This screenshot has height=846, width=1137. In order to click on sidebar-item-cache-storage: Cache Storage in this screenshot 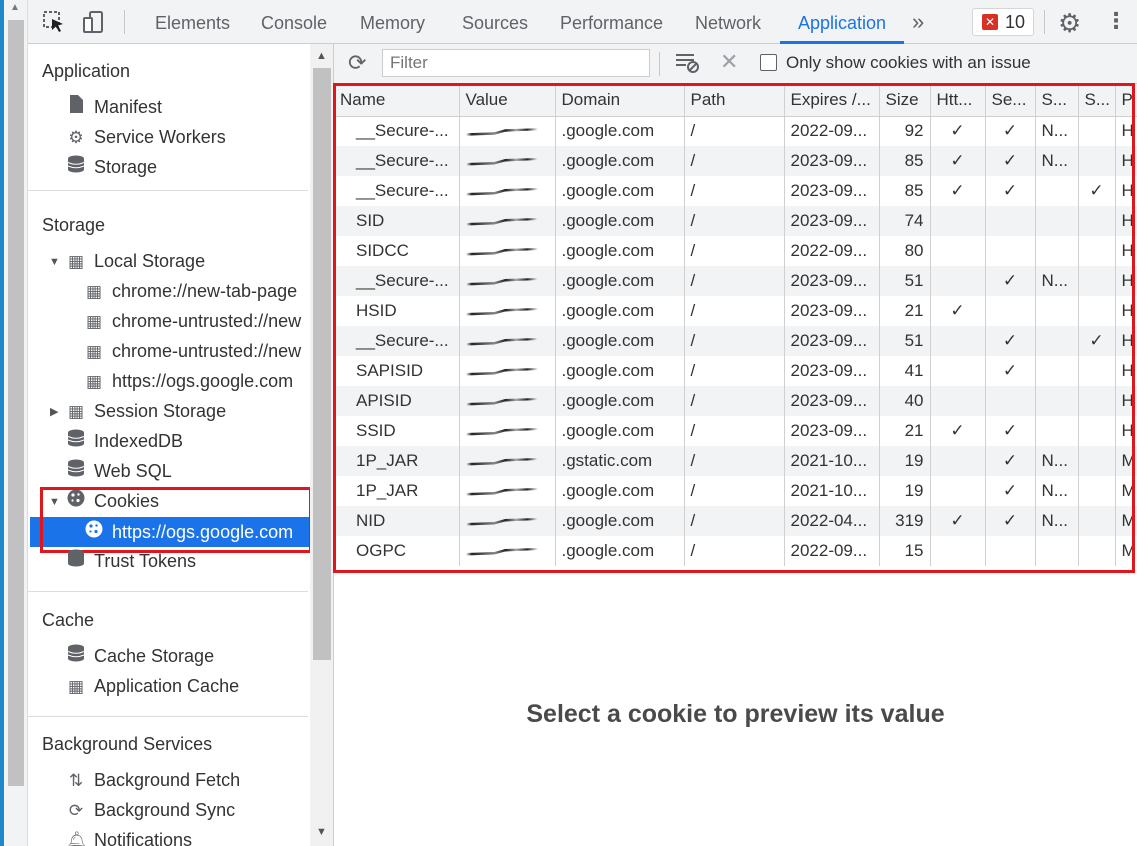, I will do `click(140, 656)`.